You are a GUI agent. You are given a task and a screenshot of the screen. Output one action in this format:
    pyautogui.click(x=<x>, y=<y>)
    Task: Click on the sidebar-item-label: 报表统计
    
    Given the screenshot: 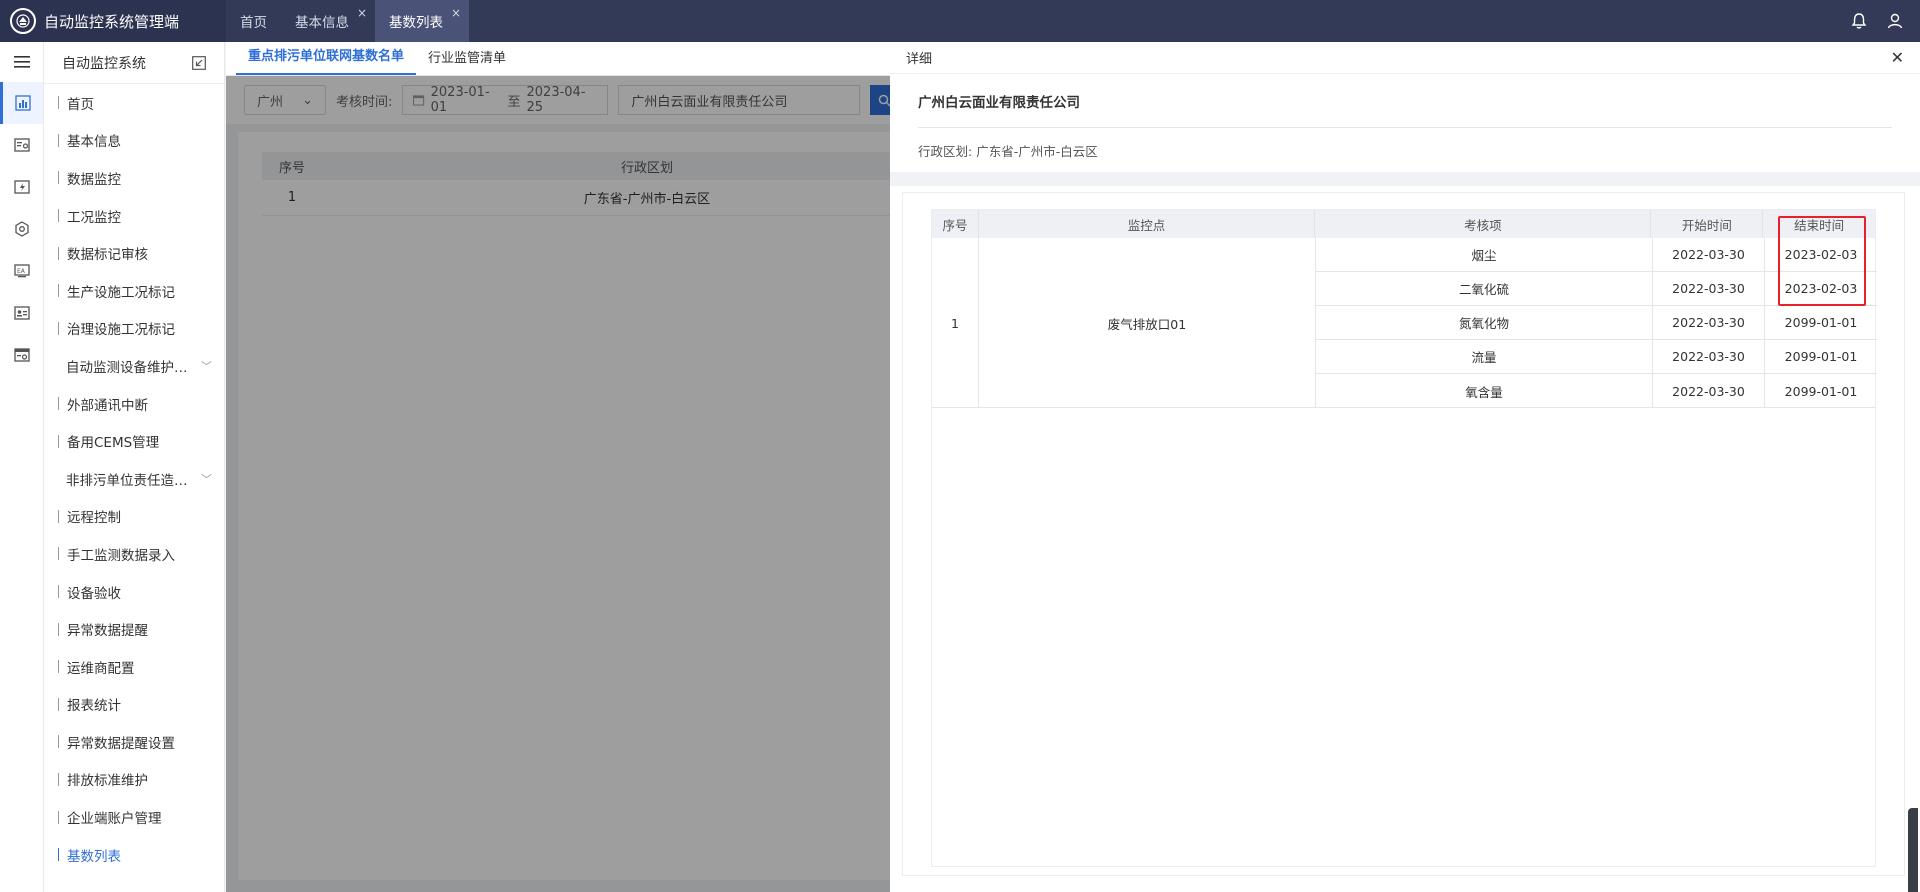 What is the action you would take?
    pyautogui.click(x=94, y=706)
    